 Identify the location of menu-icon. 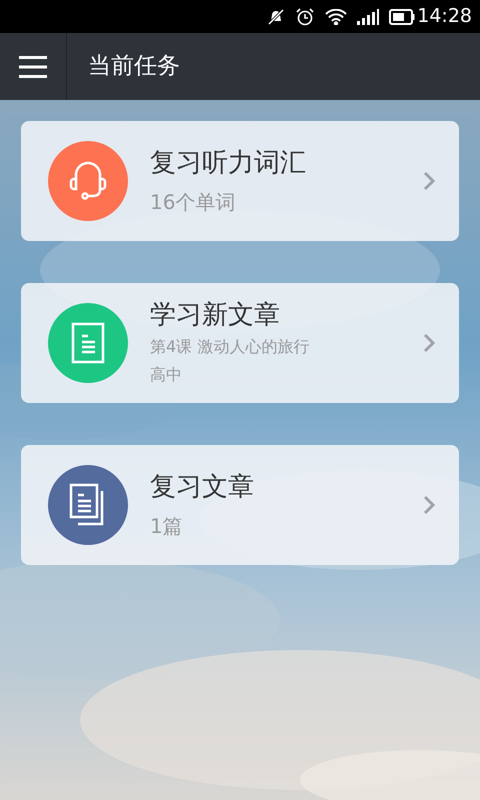
(33, 67).